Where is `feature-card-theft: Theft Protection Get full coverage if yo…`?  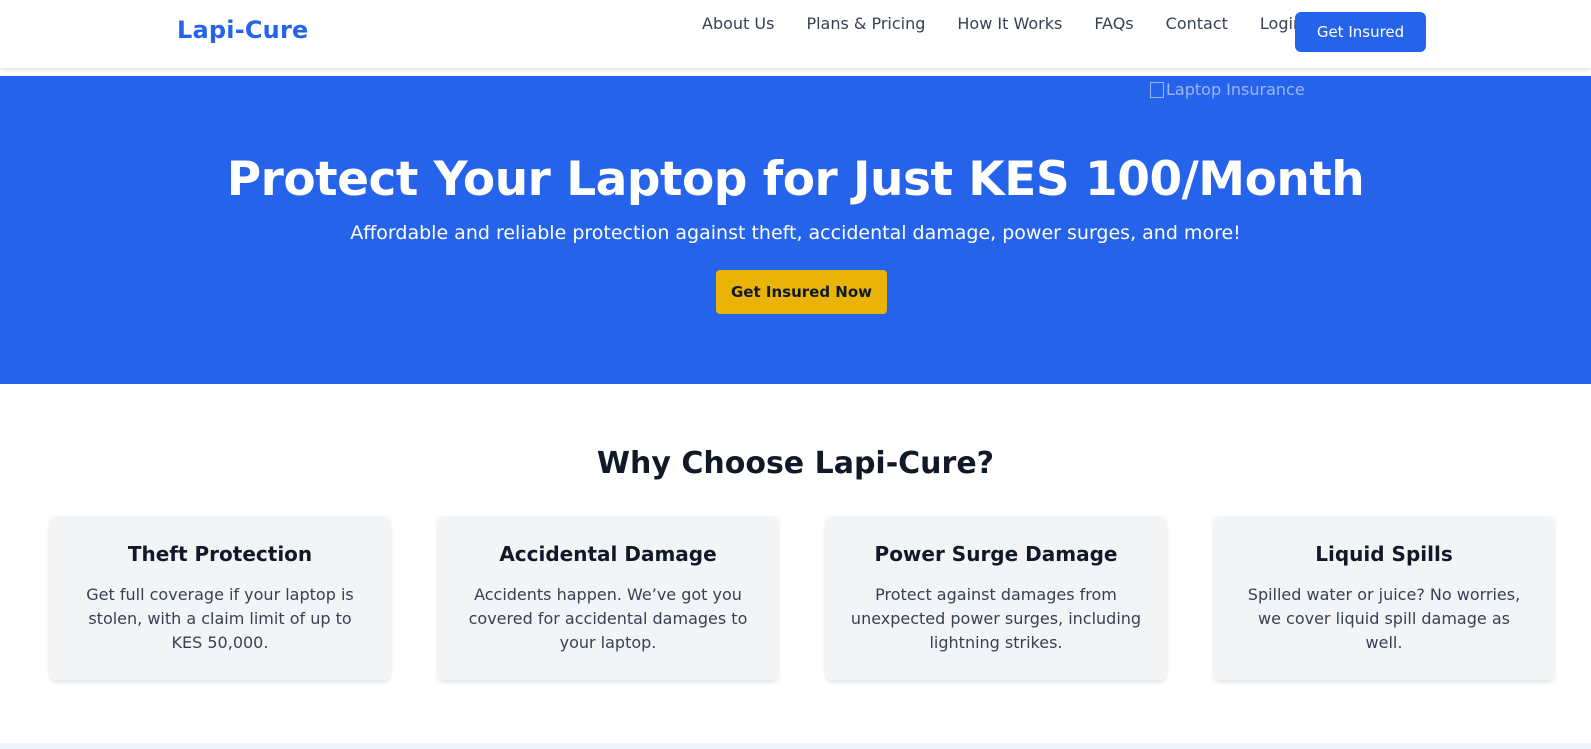 feature-card-theft: Theft Protection Get full coverage if yo… is located at coordinates (220, 598).